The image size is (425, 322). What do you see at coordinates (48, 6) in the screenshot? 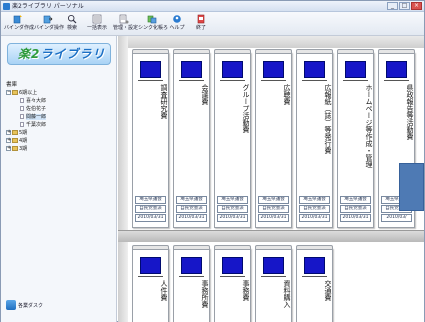
I see `window-title: 楽2ライブラリ パーソナル` at bounding box center [48, 6].